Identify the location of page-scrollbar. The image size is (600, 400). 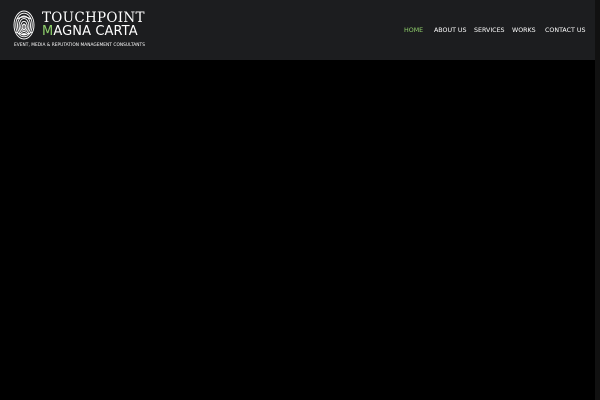
(597, 200).